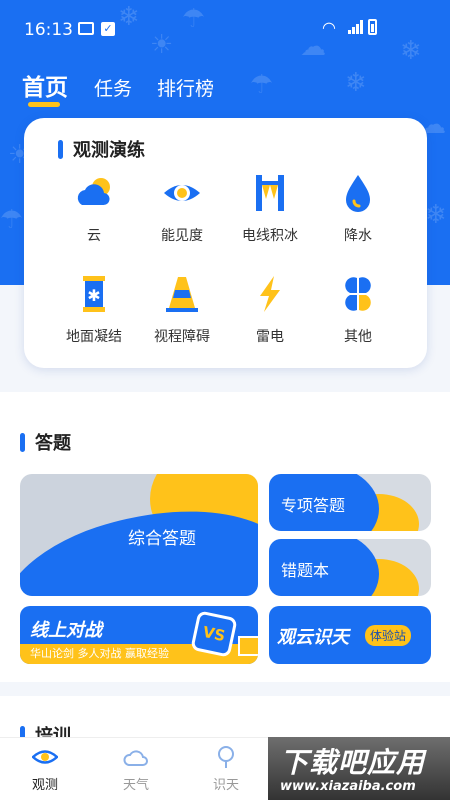 The height and width of the screenshot is (800, 450). I want to click on check-notification-icon: ✓, so click(108, 29).